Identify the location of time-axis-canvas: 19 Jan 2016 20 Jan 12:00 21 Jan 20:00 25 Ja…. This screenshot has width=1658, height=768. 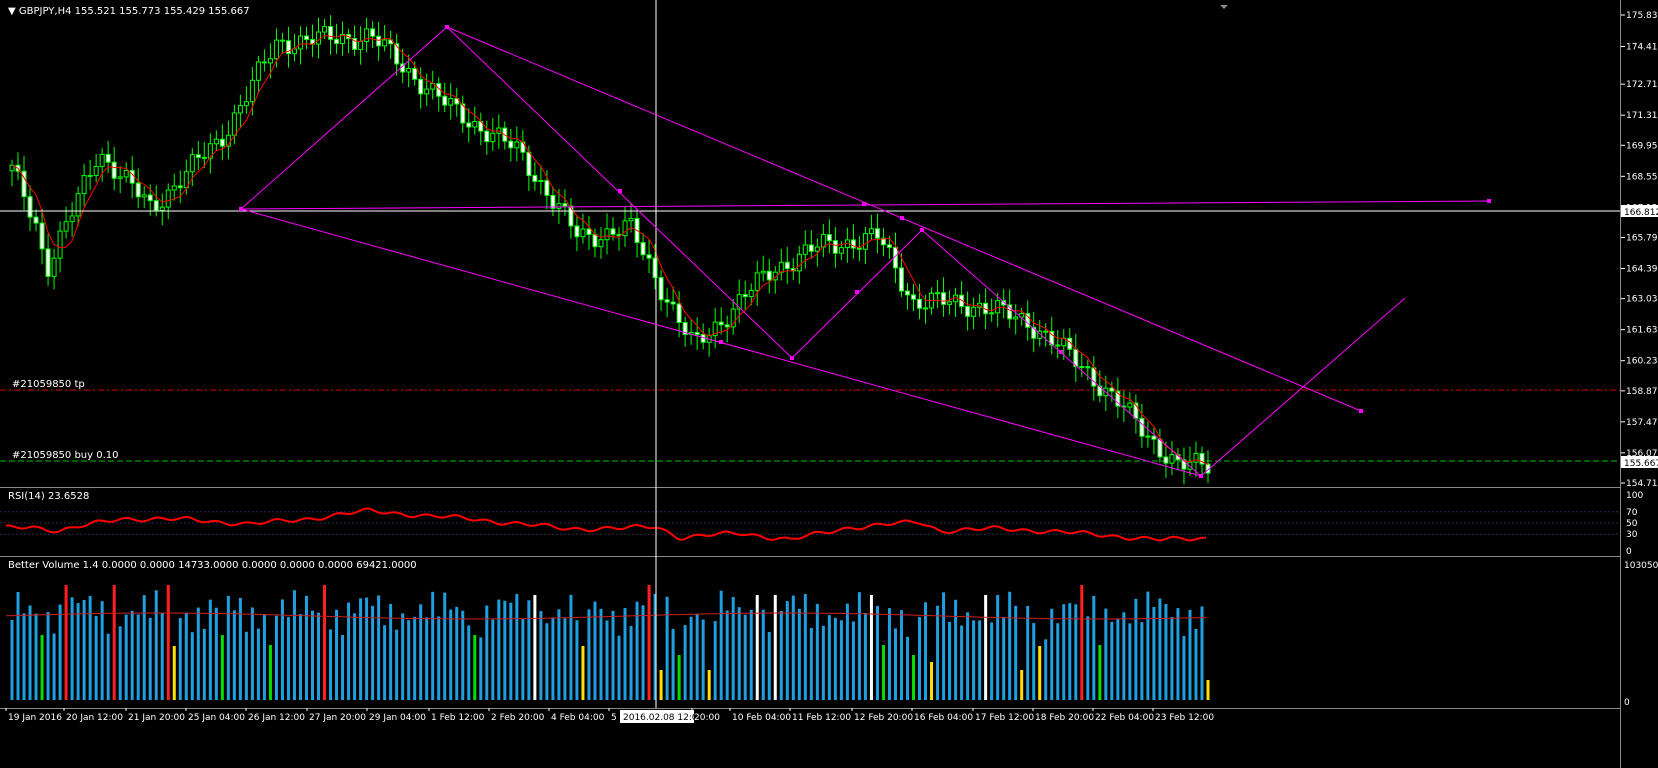
(609, 715).